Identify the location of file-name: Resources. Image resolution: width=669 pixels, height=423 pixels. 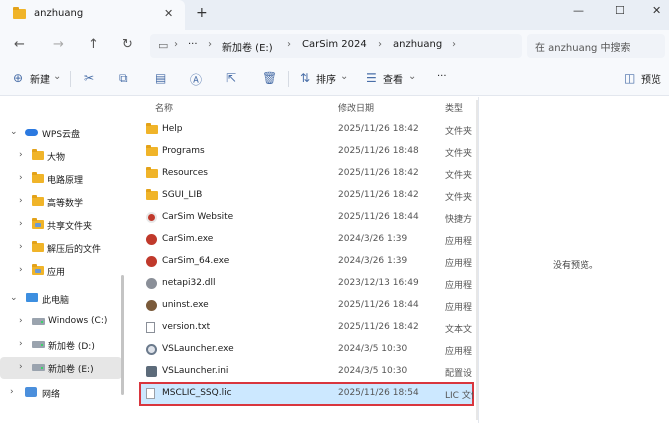
(185, 173).